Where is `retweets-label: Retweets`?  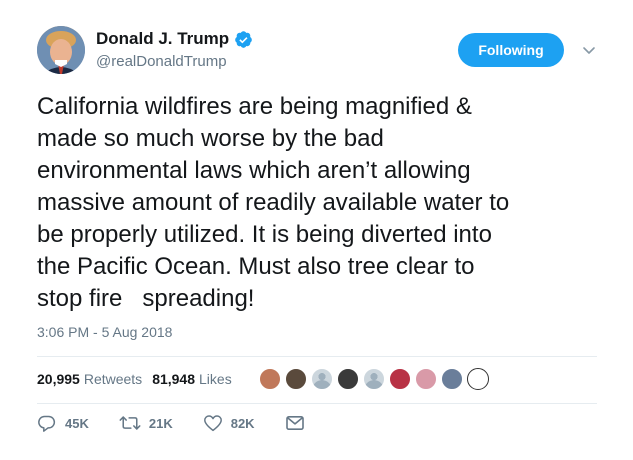
retweets-label: Retweets is located at coordinates (113, 379).